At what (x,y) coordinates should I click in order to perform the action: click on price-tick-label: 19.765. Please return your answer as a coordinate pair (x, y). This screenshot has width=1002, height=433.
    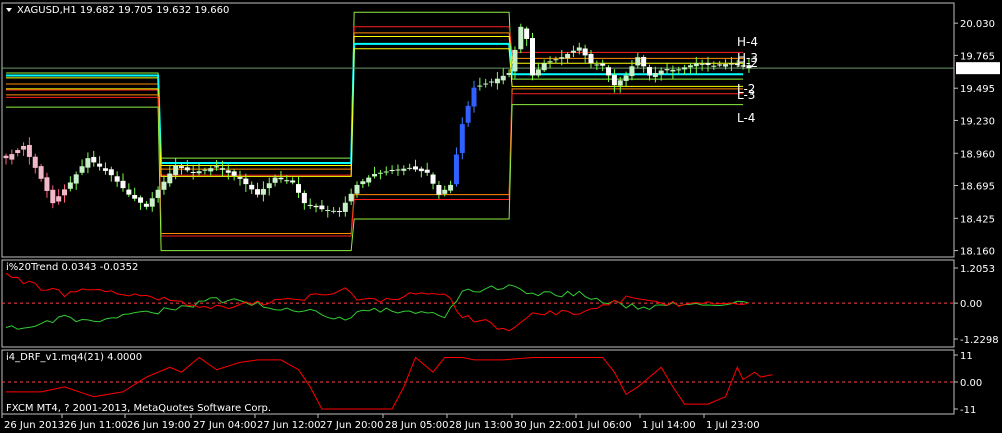
    Looking at the image, I should click on (977, 56).